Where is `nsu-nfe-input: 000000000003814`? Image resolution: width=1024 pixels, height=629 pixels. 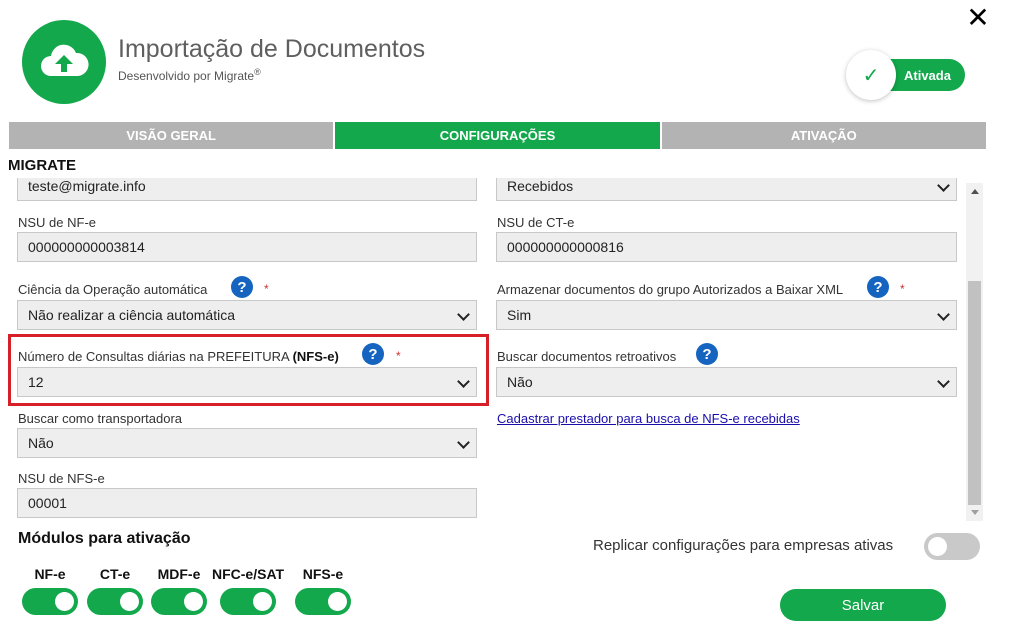 nsu-nfe-input: 000000000003814 is located at coordinates (247, 247).